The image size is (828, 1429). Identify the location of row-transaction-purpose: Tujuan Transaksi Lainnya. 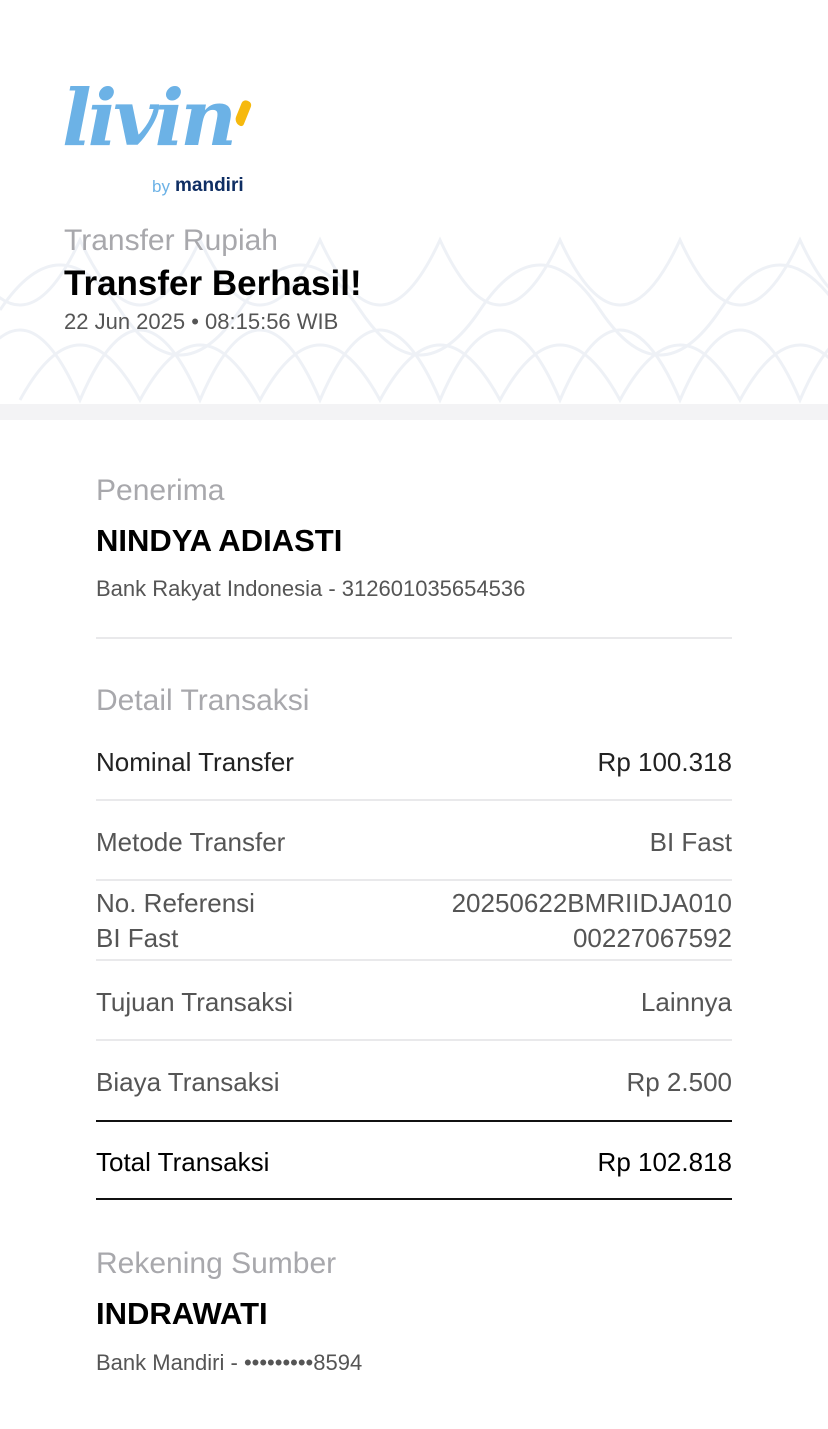
(414, 1002).